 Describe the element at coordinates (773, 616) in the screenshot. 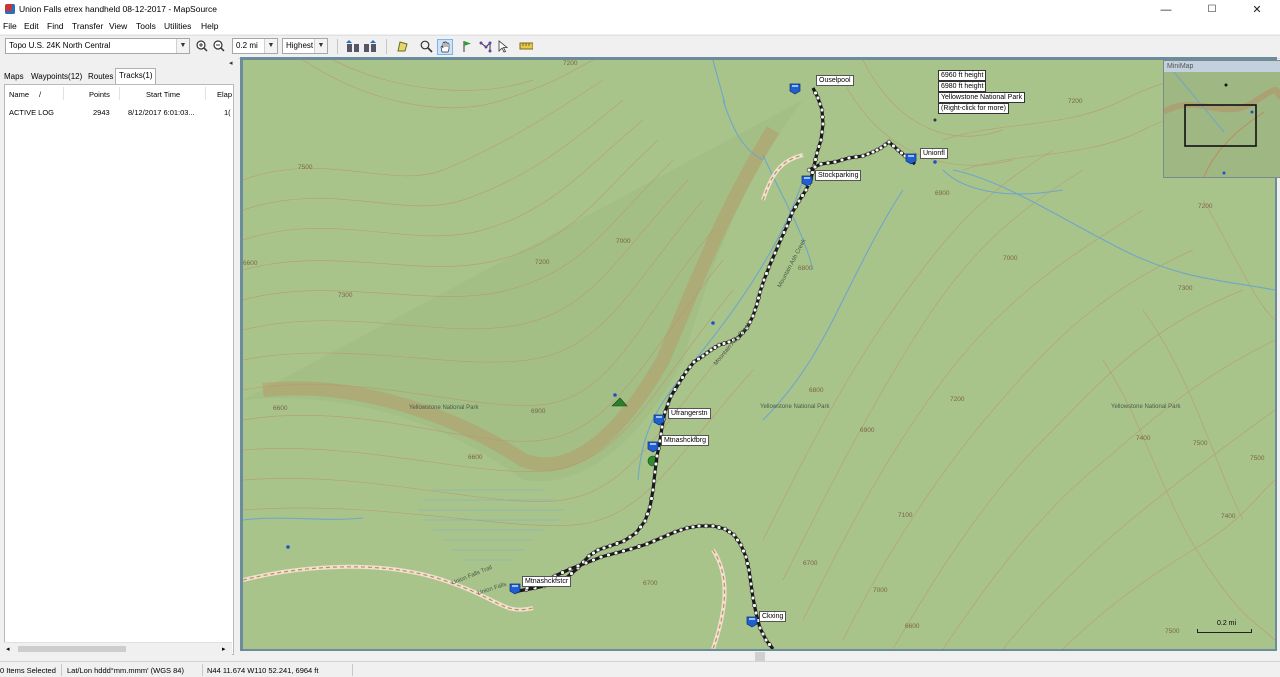

I see `waypoint-label-ckxing: Ckxing` at that location.